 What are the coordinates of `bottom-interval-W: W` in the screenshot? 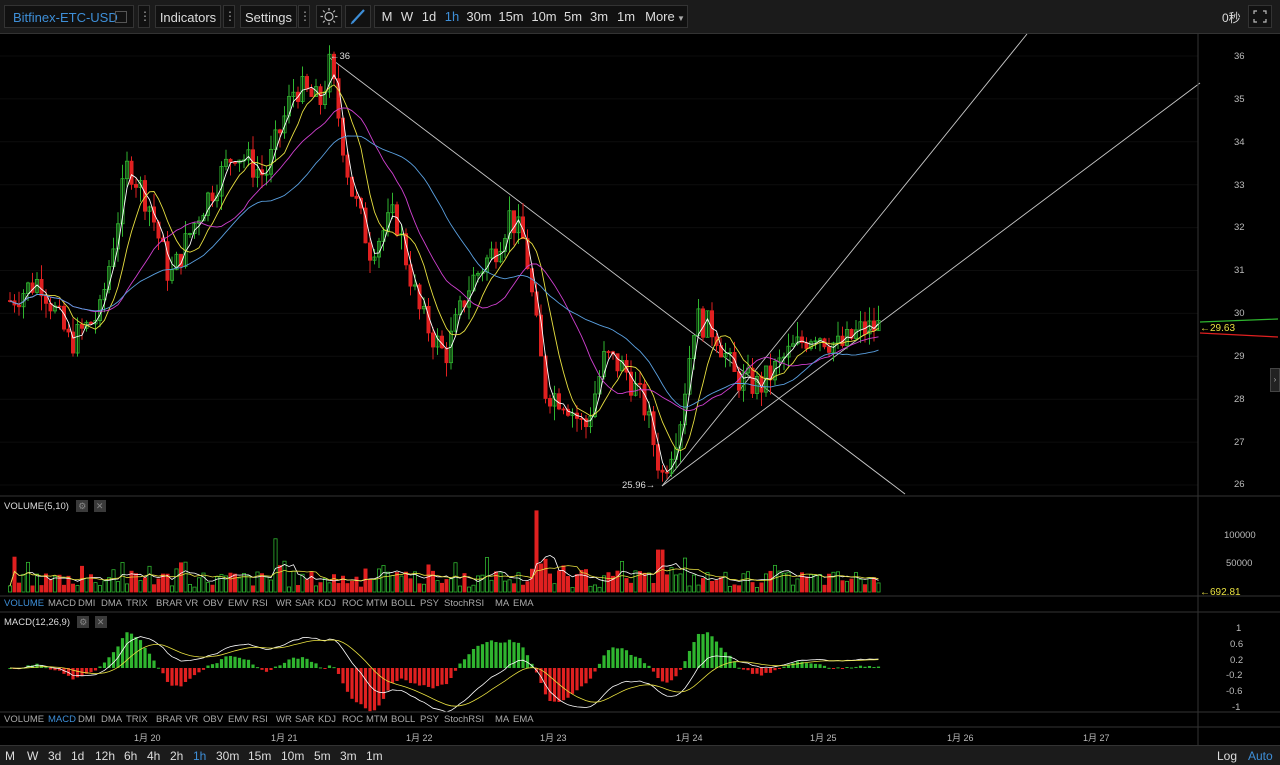 It's located at (32, 756).